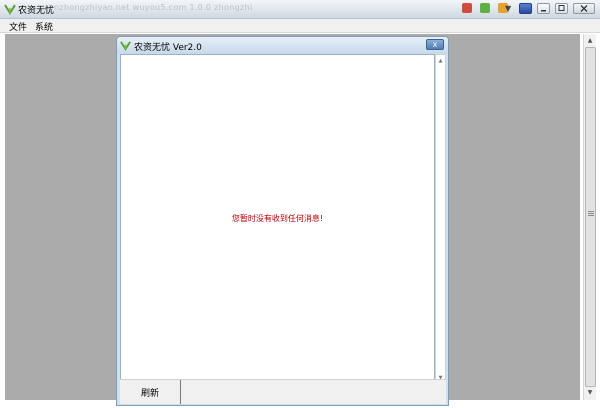 The image size is (600, 408). I want to click on refresh-button: 刷新, so click(150, 392).